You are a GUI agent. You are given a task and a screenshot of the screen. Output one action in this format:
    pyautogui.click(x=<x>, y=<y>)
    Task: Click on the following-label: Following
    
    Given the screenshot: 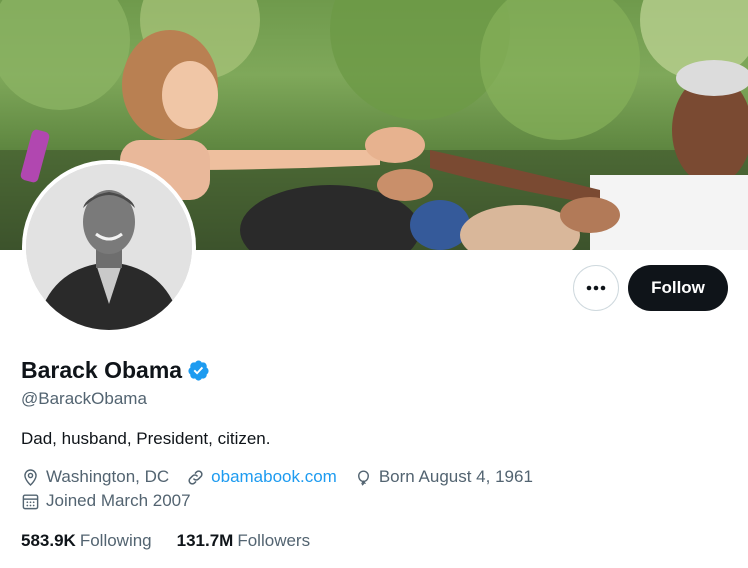 What is the action you would take?
    pyautogui.click(x=115, y=540)
    